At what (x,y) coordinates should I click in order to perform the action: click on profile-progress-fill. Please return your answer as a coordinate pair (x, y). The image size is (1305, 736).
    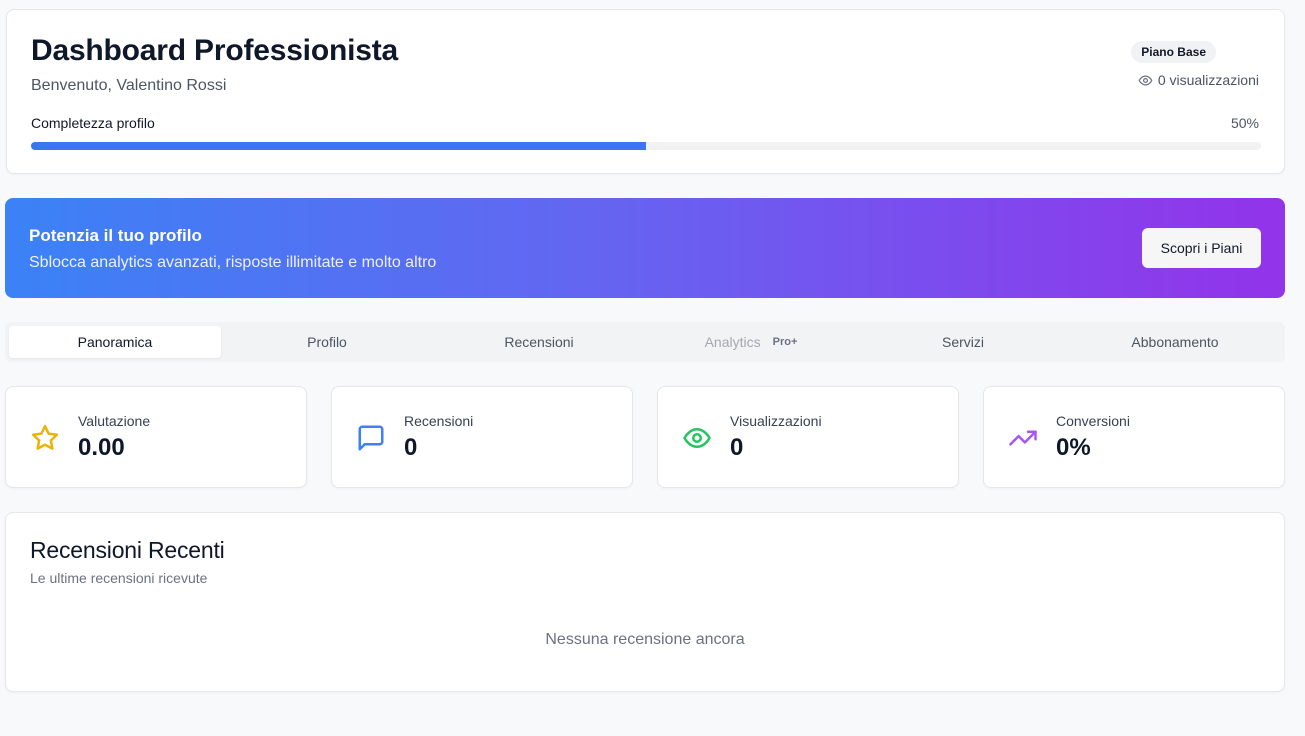
    Looking at the image, I should click on (338, 146).